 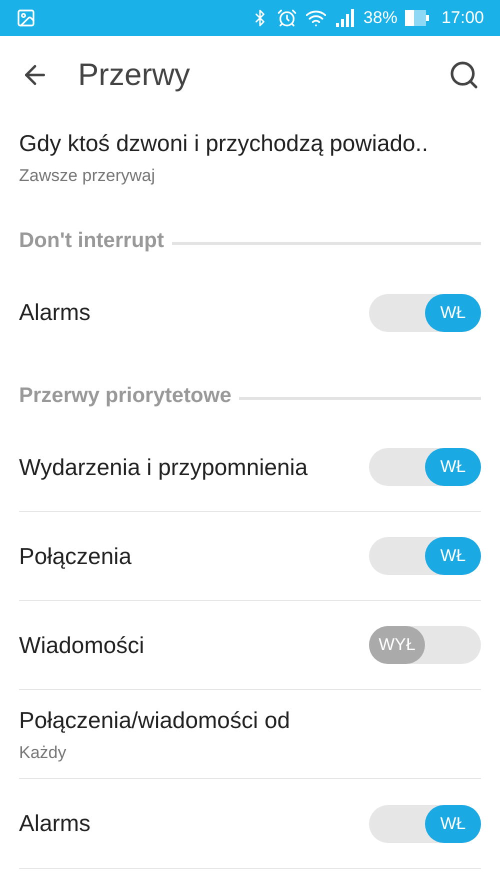 I want to click on battery-icon, so click(x=417, y=18).